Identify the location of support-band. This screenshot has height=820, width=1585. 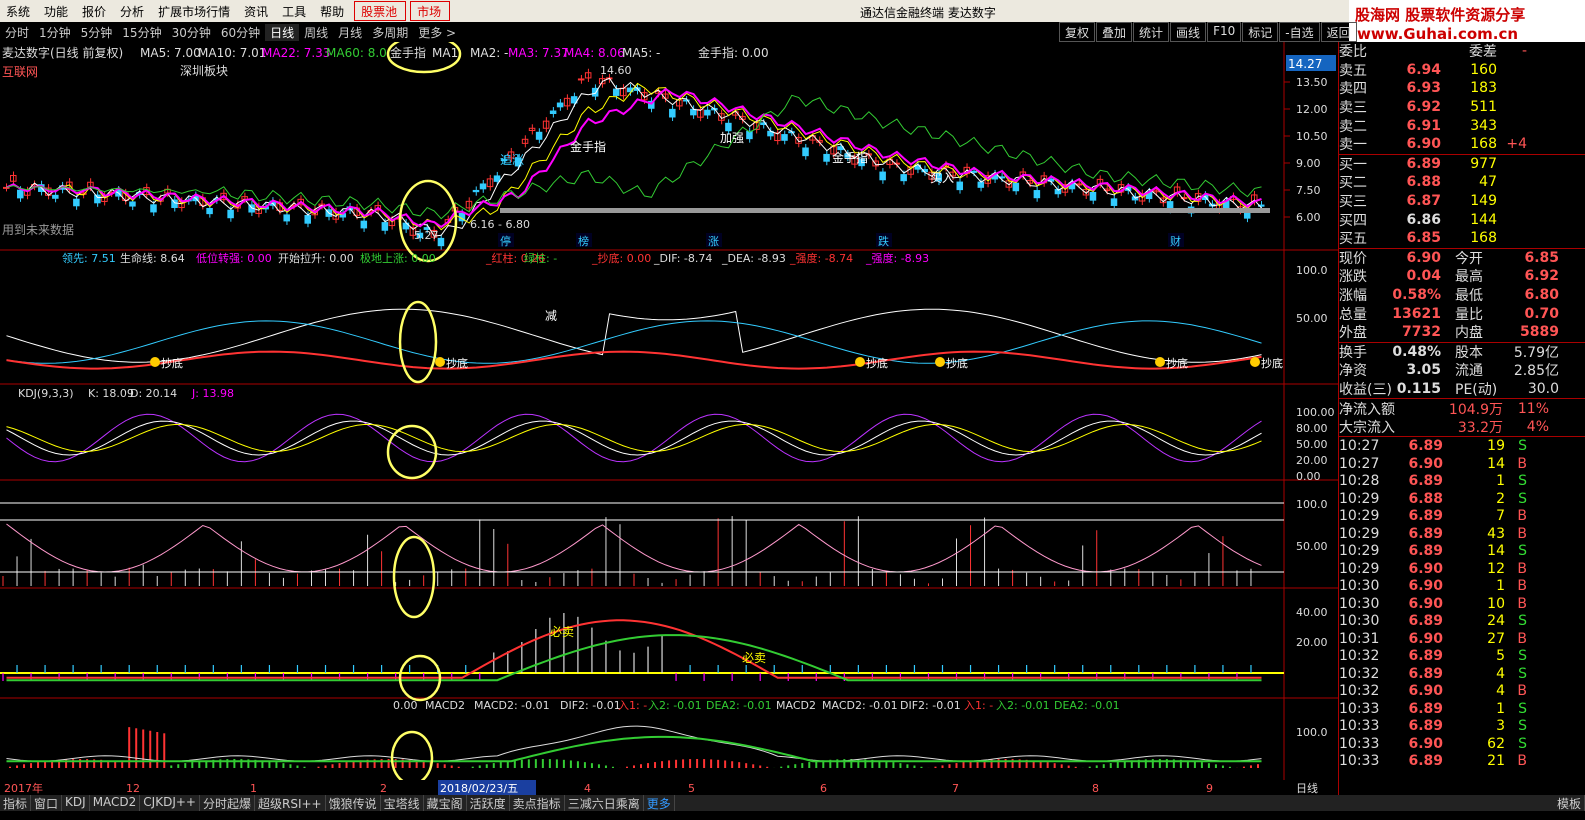
(885, 210).